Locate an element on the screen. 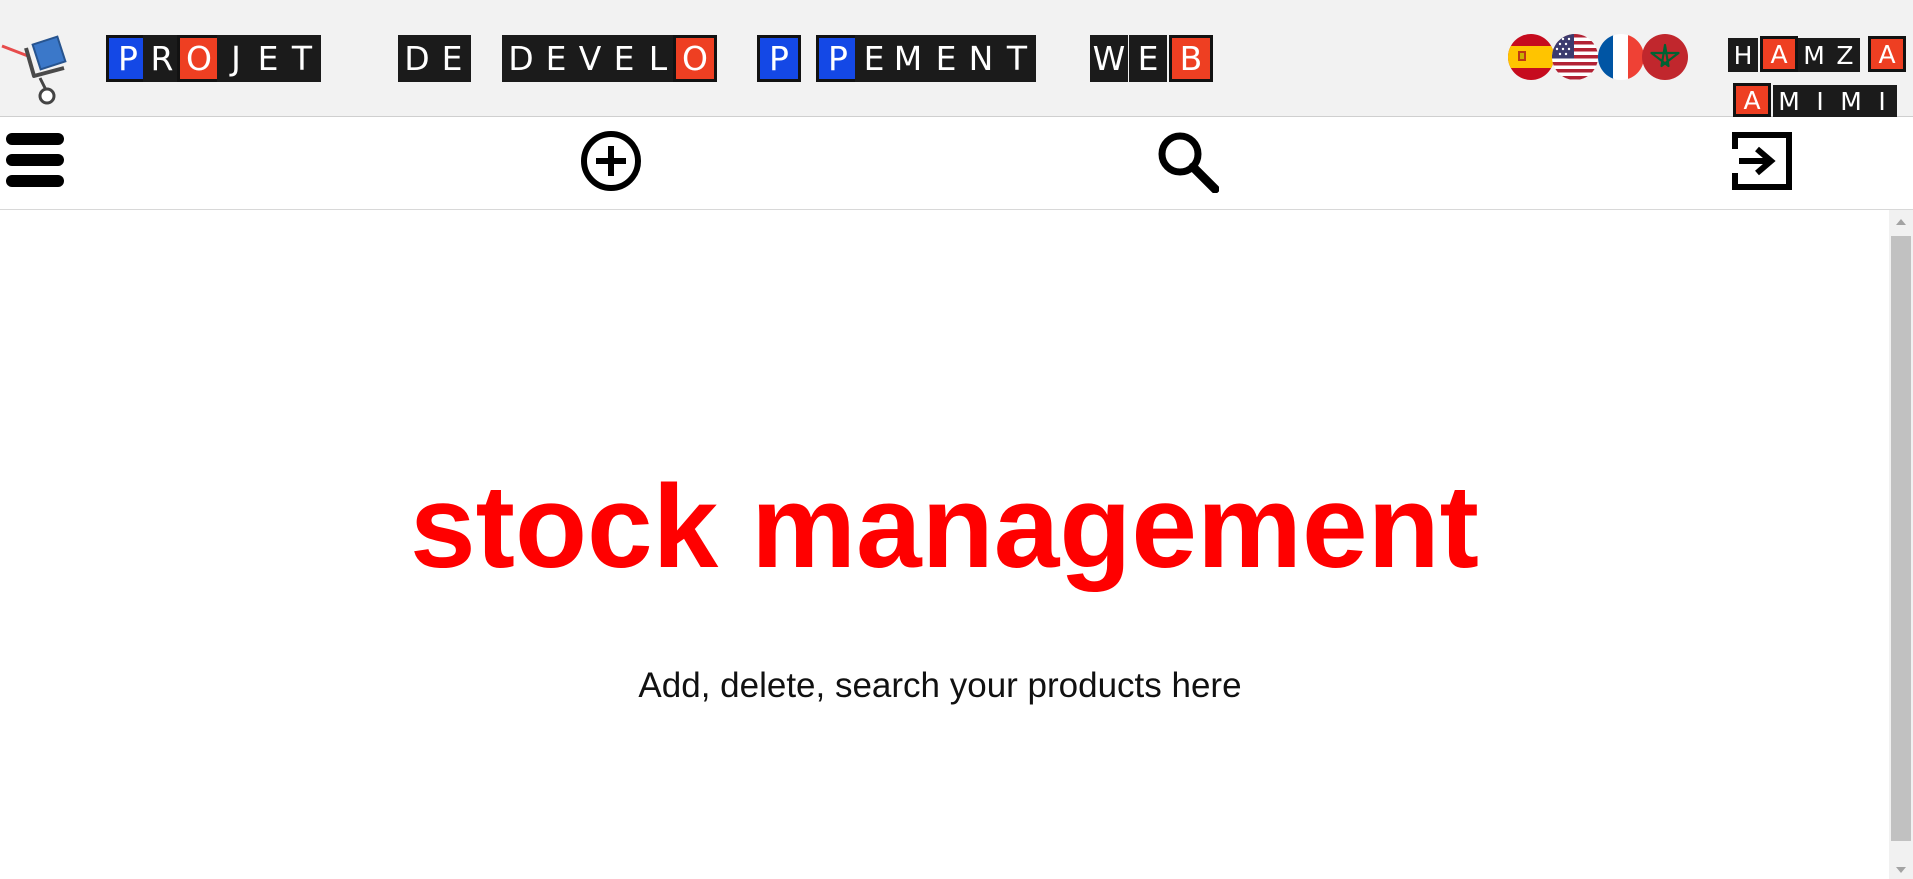 This screenshot has width=1913, height=879. page-subtitle: Add, delete, search your products here is located at coordinates (940, 685).